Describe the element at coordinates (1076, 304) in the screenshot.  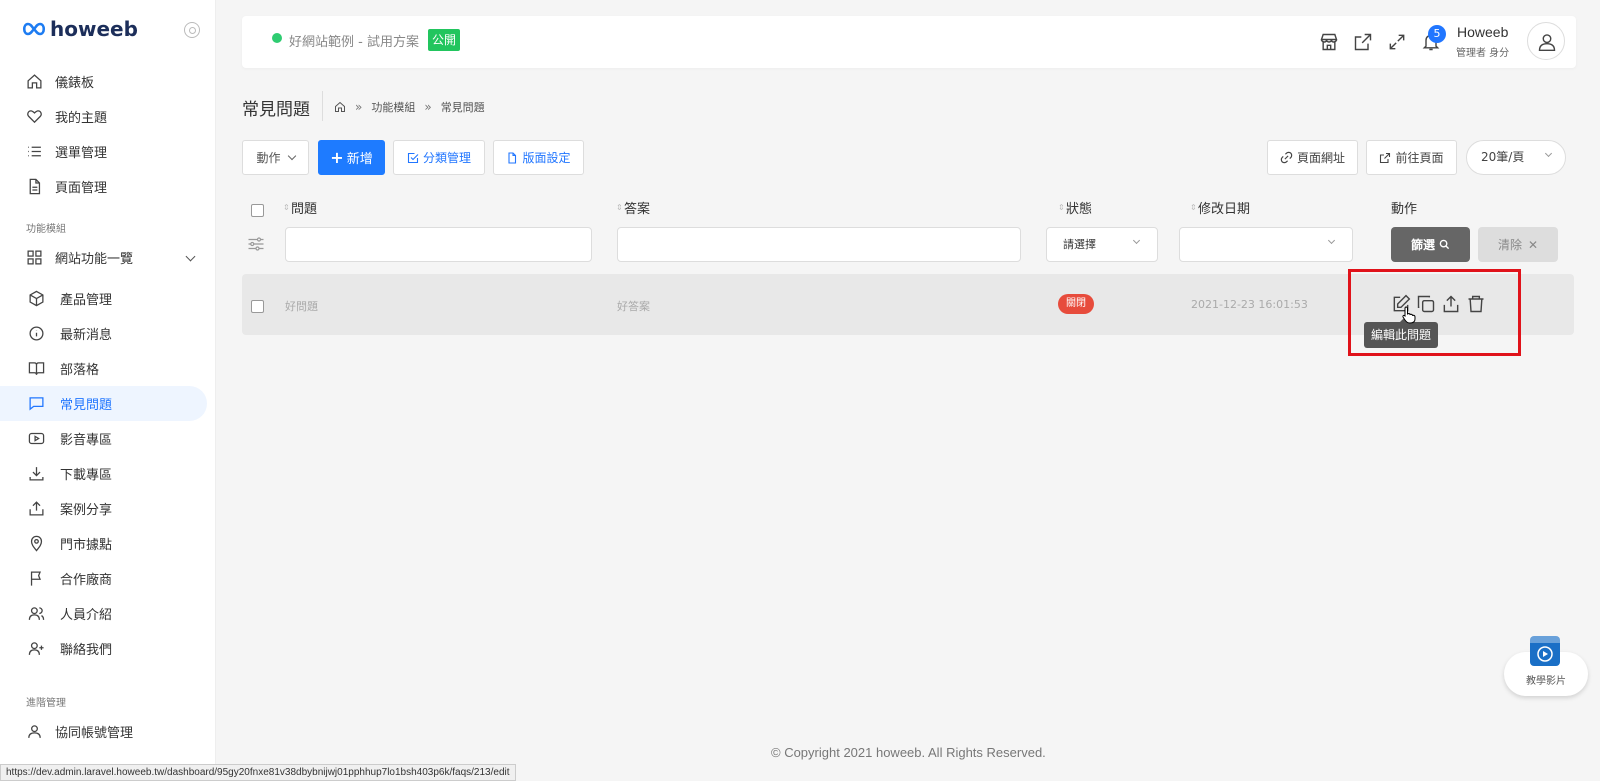
I see `status-badge: 關閉` at that location.